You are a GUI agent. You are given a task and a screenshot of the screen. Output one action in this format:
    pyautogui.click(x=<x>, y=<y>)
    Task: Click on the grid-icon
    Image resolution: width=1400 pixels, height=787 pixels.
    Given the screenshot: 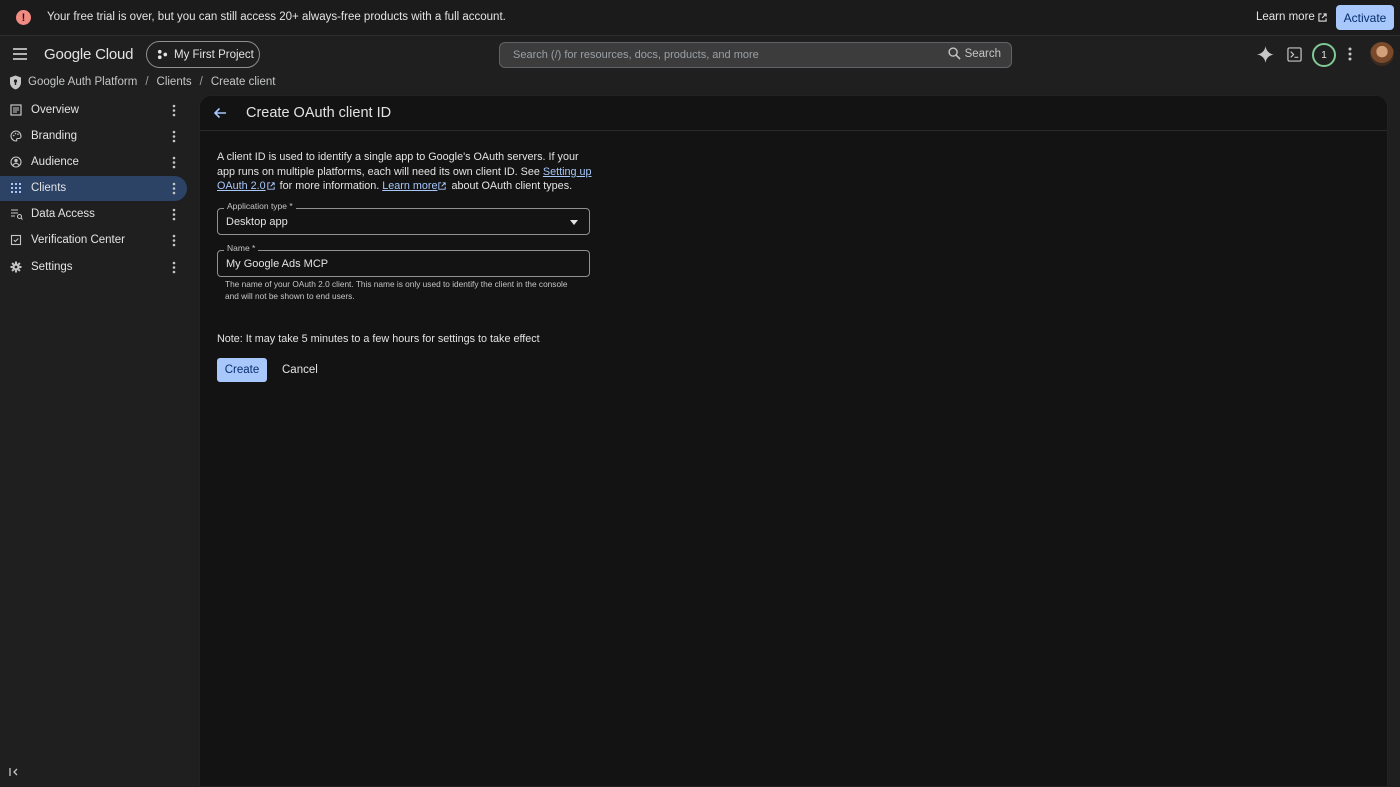 What is the action you would take?
    pyautogui.click(x=16, y=188)
    